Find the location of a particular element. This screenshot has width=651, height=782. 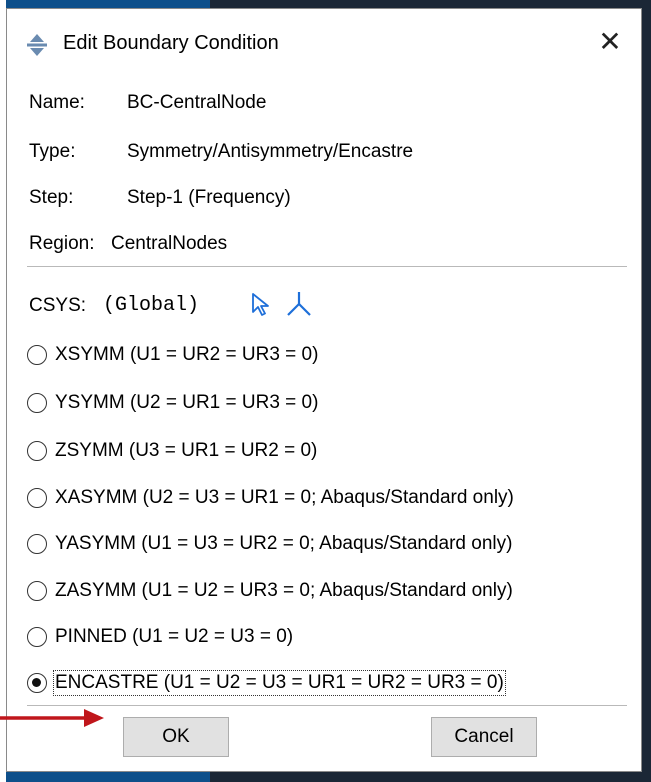

option-zsymm: ZSYMM (U3 = UR1 = UR2 = 0) is located at coordinates (332, 452).